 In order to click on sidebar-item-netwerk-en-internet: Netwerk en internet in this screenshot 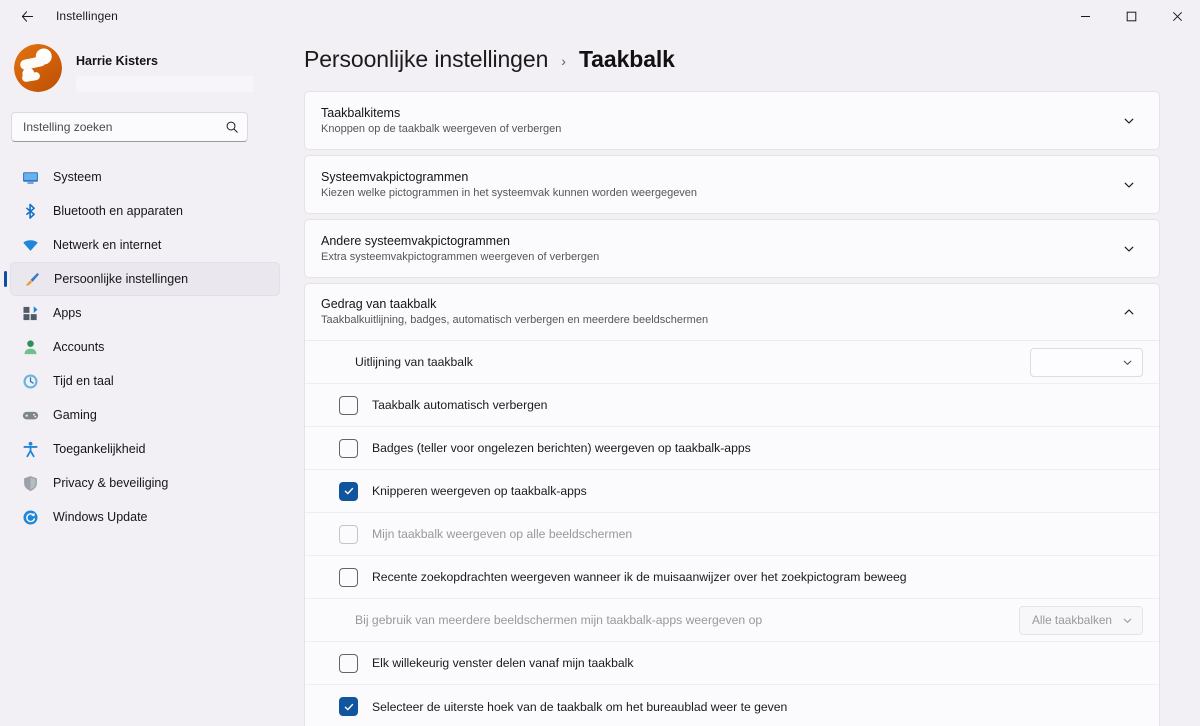, I will do `click(145, 245)`.